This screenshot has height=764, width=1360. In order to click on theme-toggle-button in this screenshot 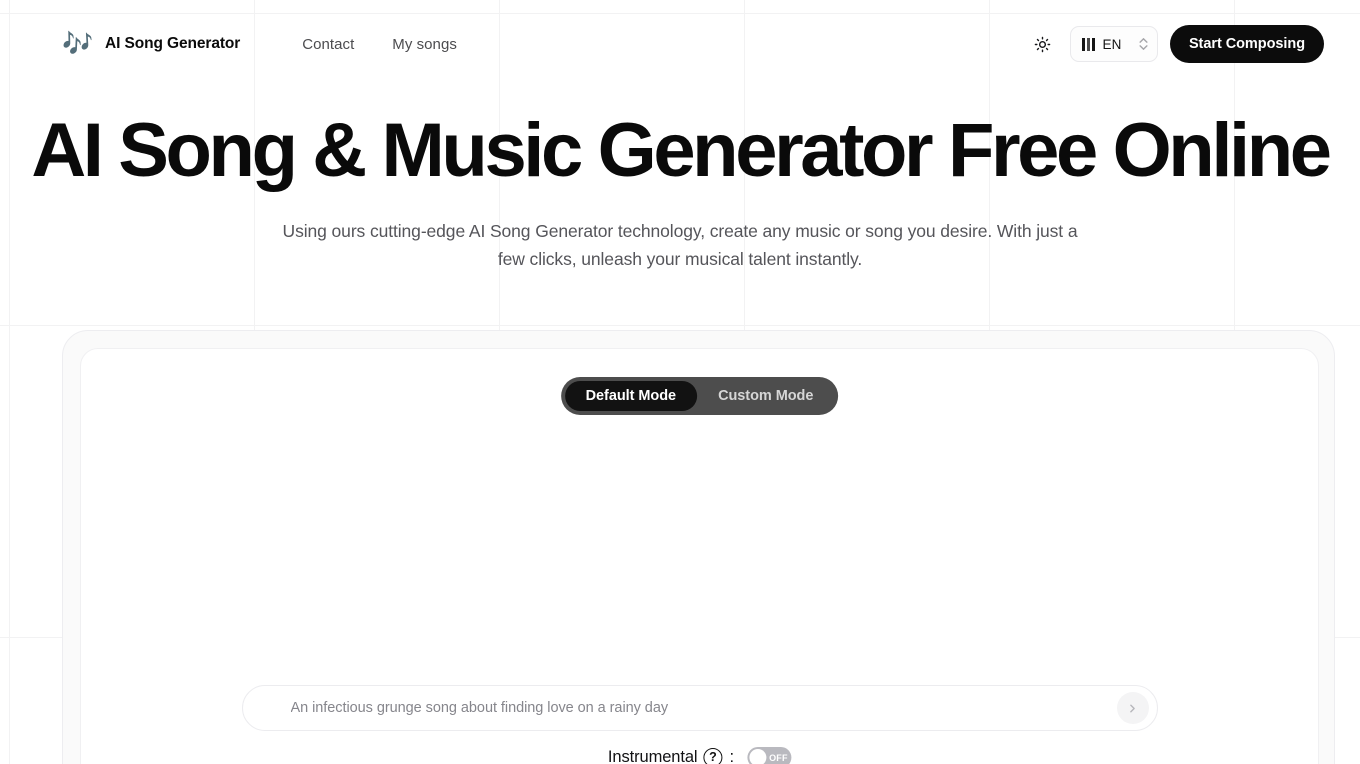, I will do `click(1043, 44)`.